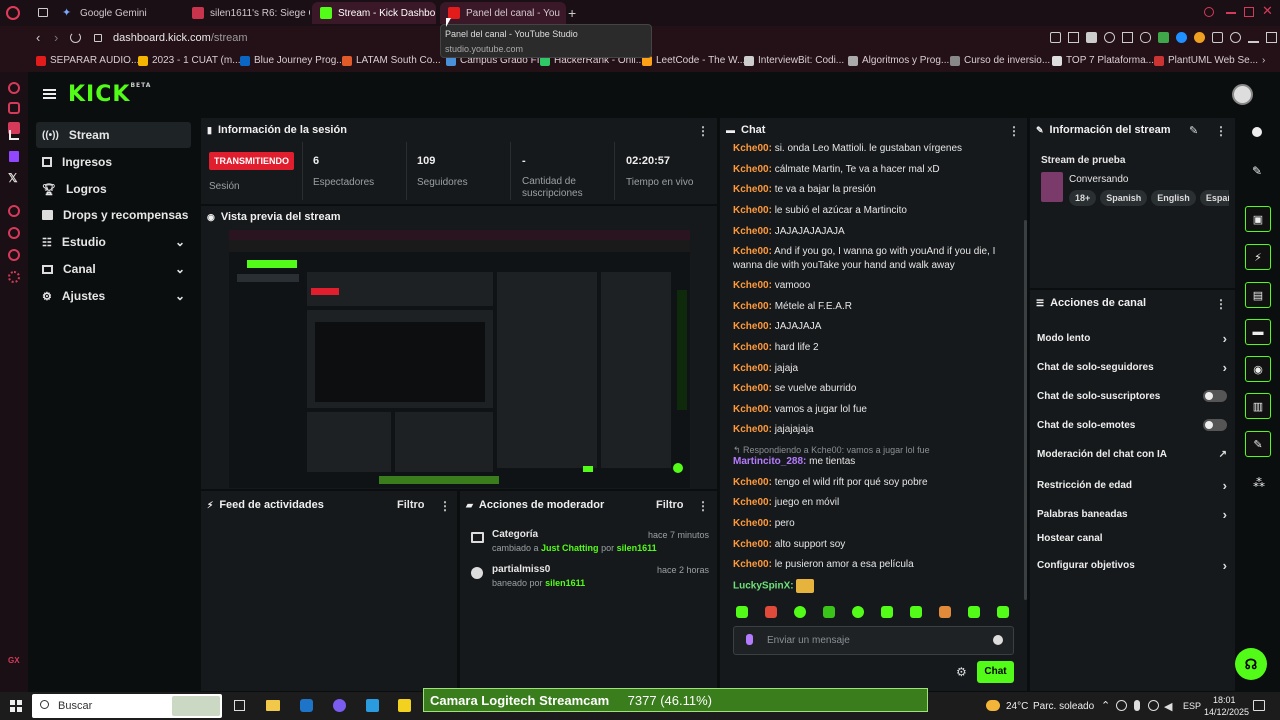 This screenshot has width=1280, height=720. Describe the element at coordinates (374, 13) in the screenshot. I see `tab-kick-dashboard: Stream - Kick Dashbo` at that location.